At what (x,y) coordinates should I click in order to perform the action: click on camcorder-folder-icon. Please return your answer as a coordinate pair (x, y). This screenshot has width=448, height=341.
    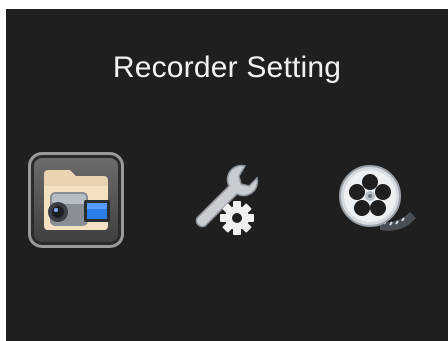
    Looking at the image, I should click on (77, 200).